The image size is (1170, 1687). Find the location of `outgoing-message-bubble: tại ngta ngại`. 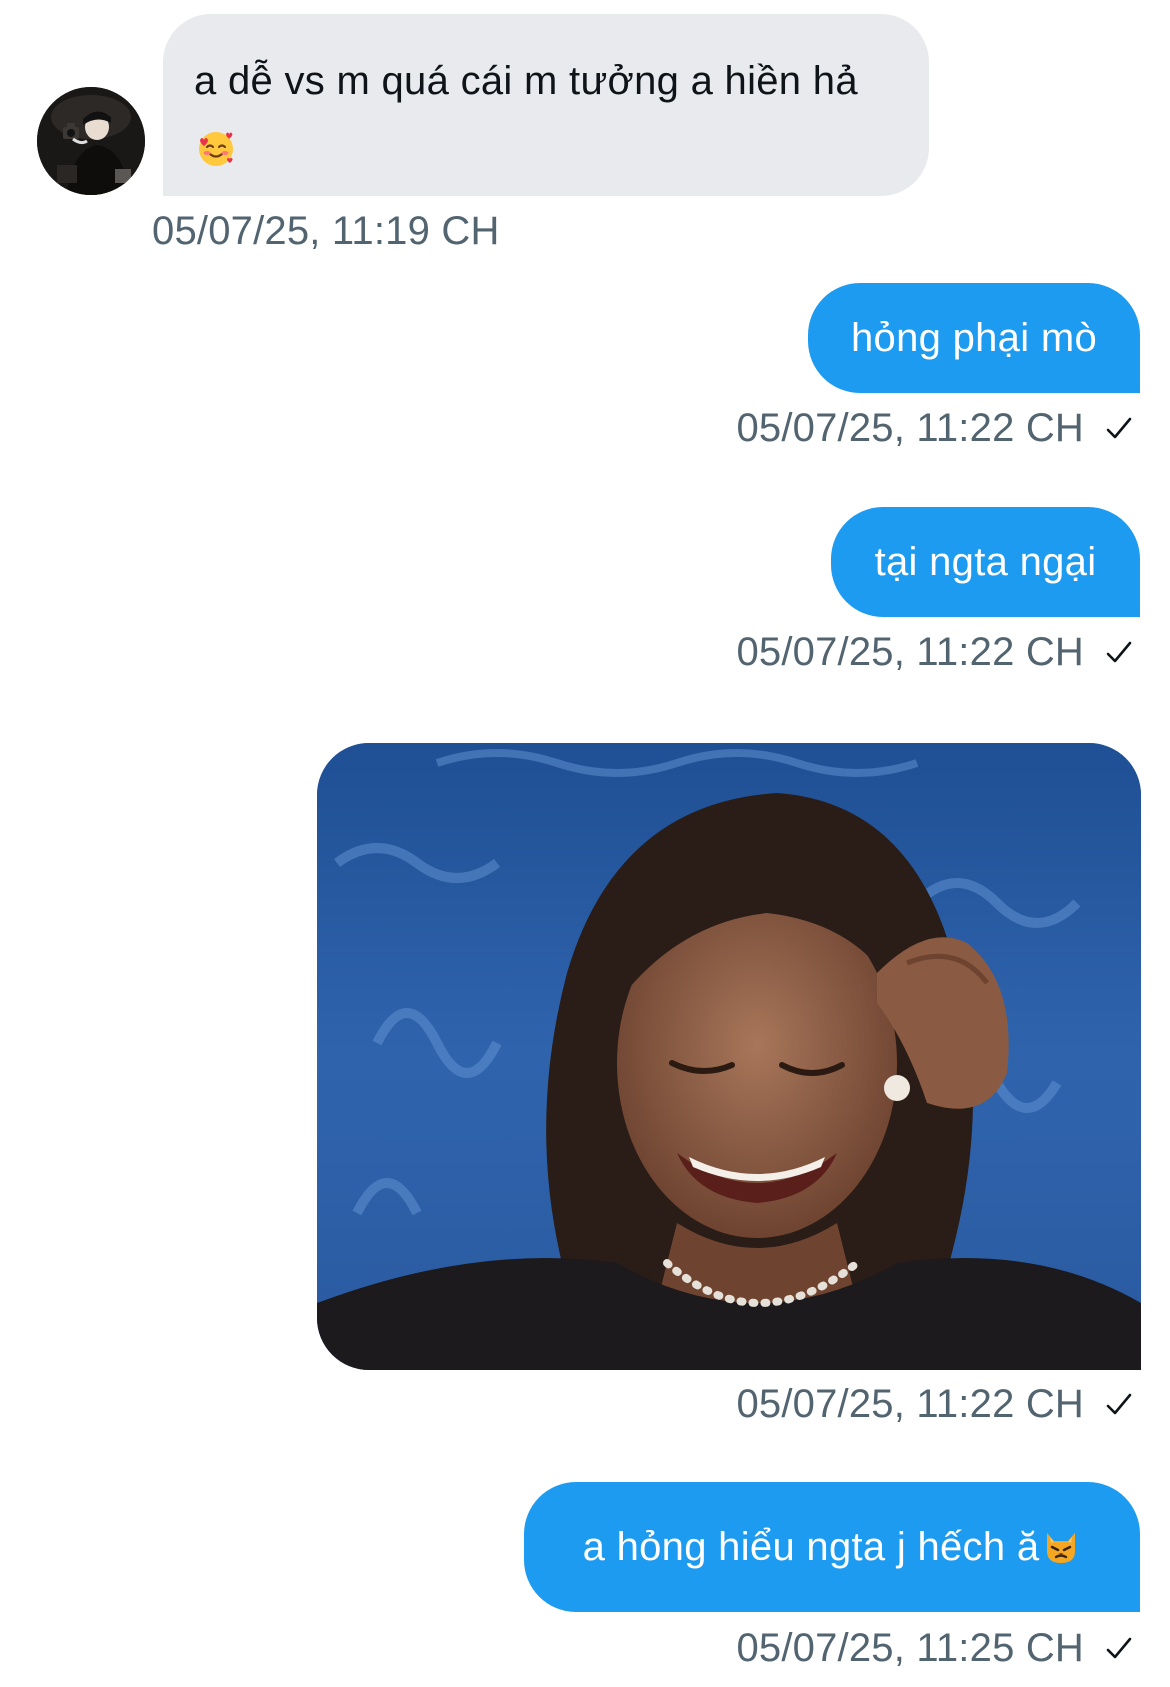

outgoing-message-bubble: tại ngta ngại is located at coordinates (985, 562).